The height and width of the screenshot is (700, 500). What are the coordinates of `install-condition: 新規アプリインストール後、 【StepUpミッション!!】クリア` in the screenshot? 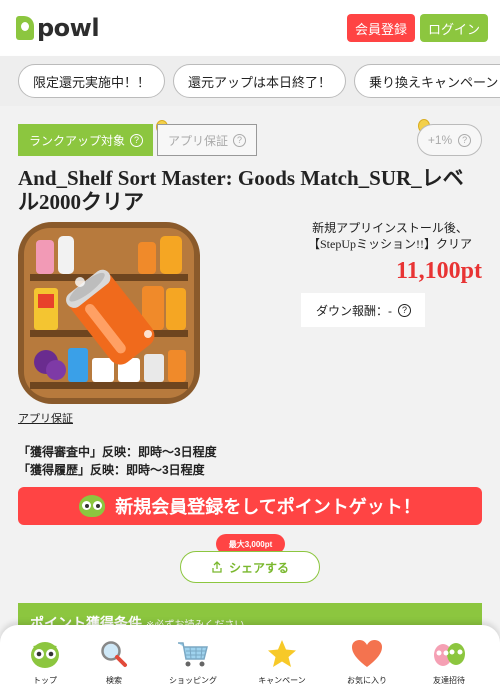 It's located at (390, 236).